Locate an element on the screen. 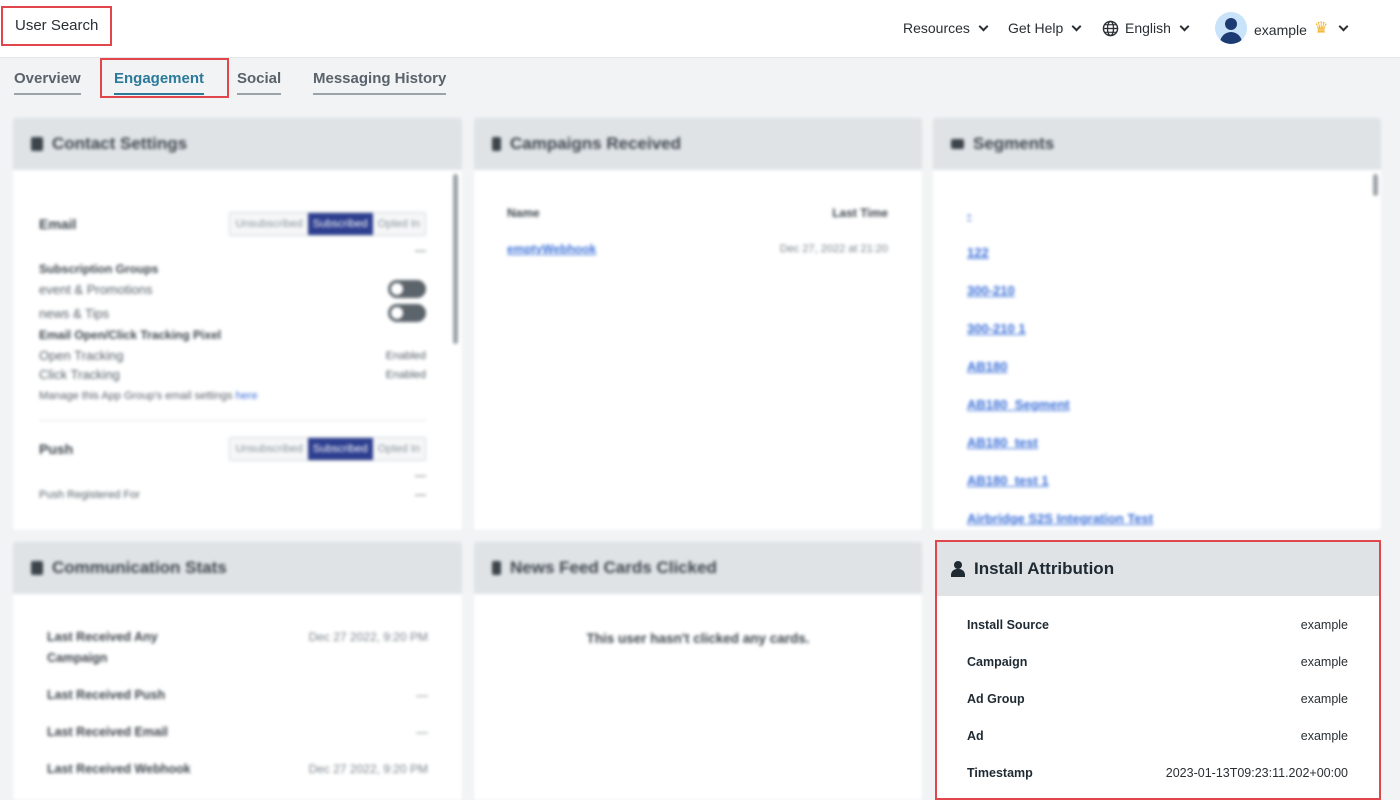 The image size is (1400, 800). person-icon is located at coordinates (37, 568).